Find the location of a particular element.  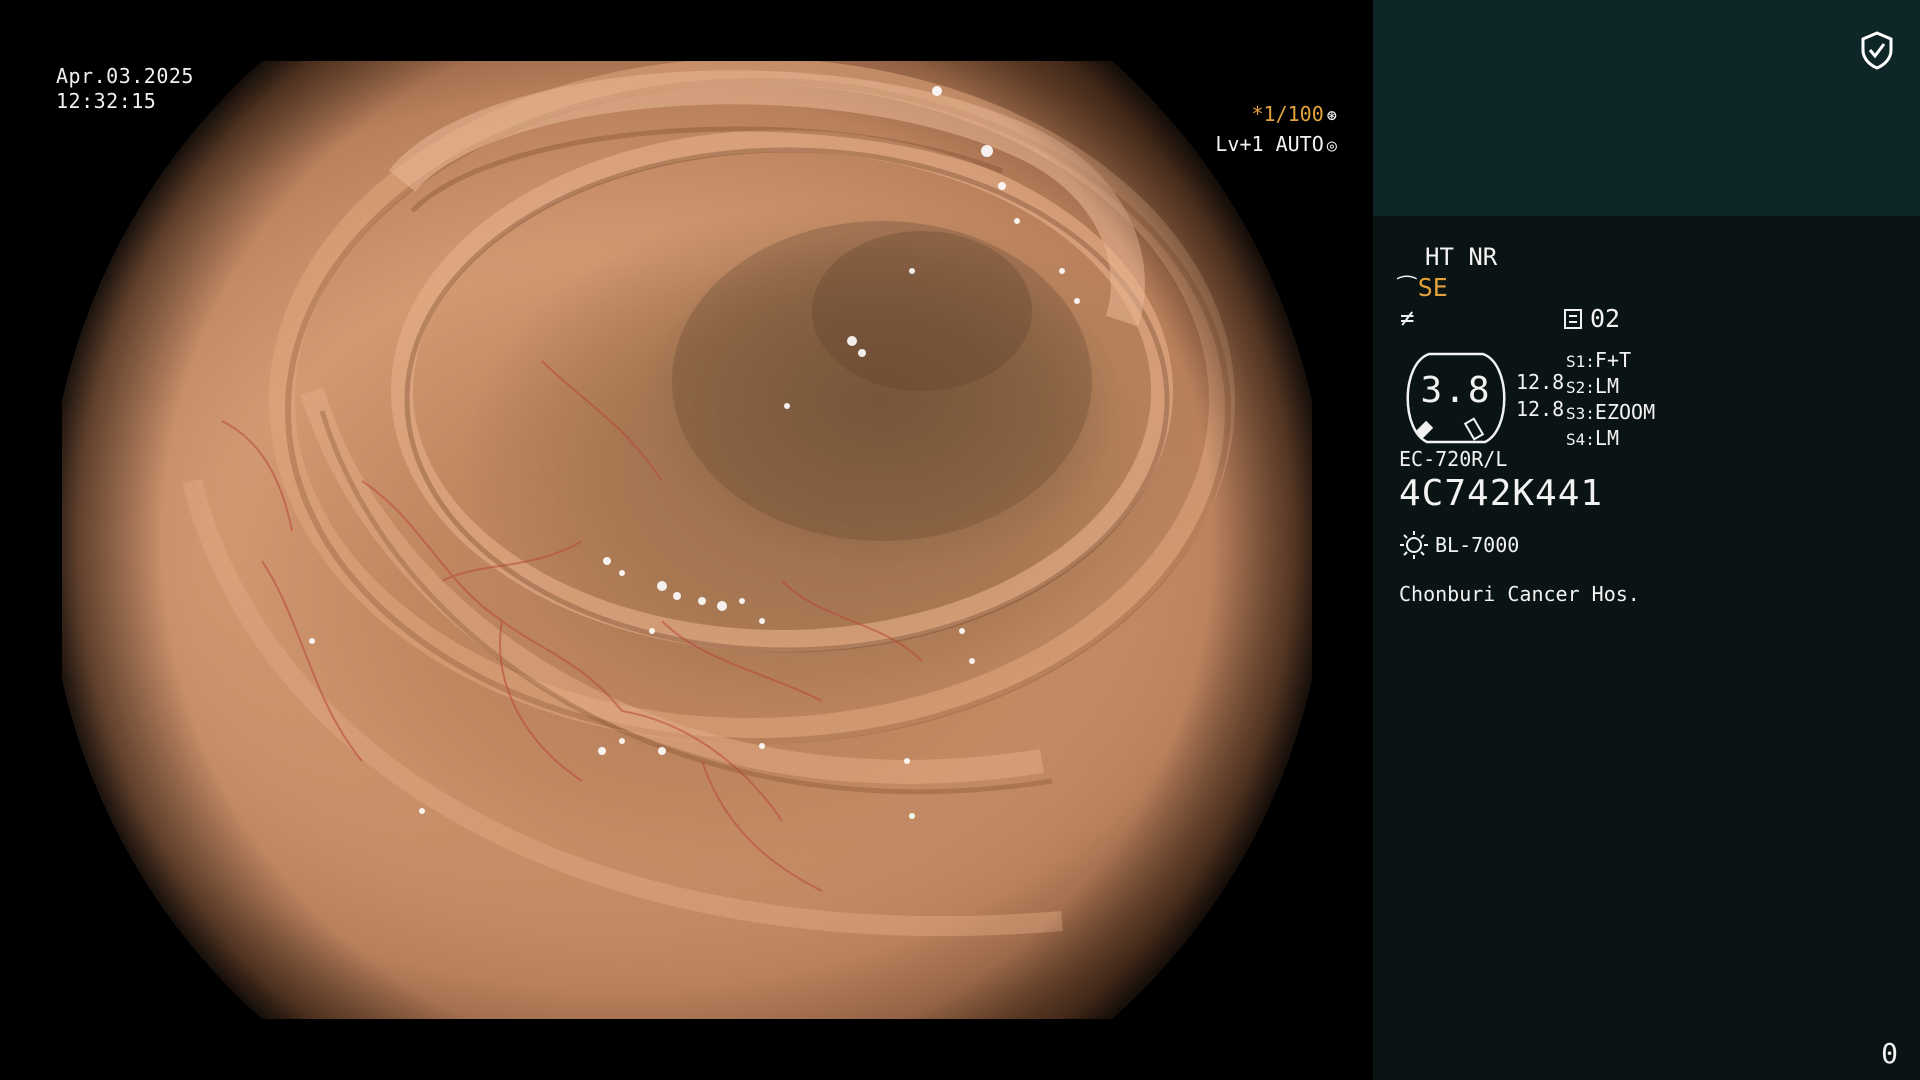

time-text: 12:32:15 is located at coordinates (106, 101).